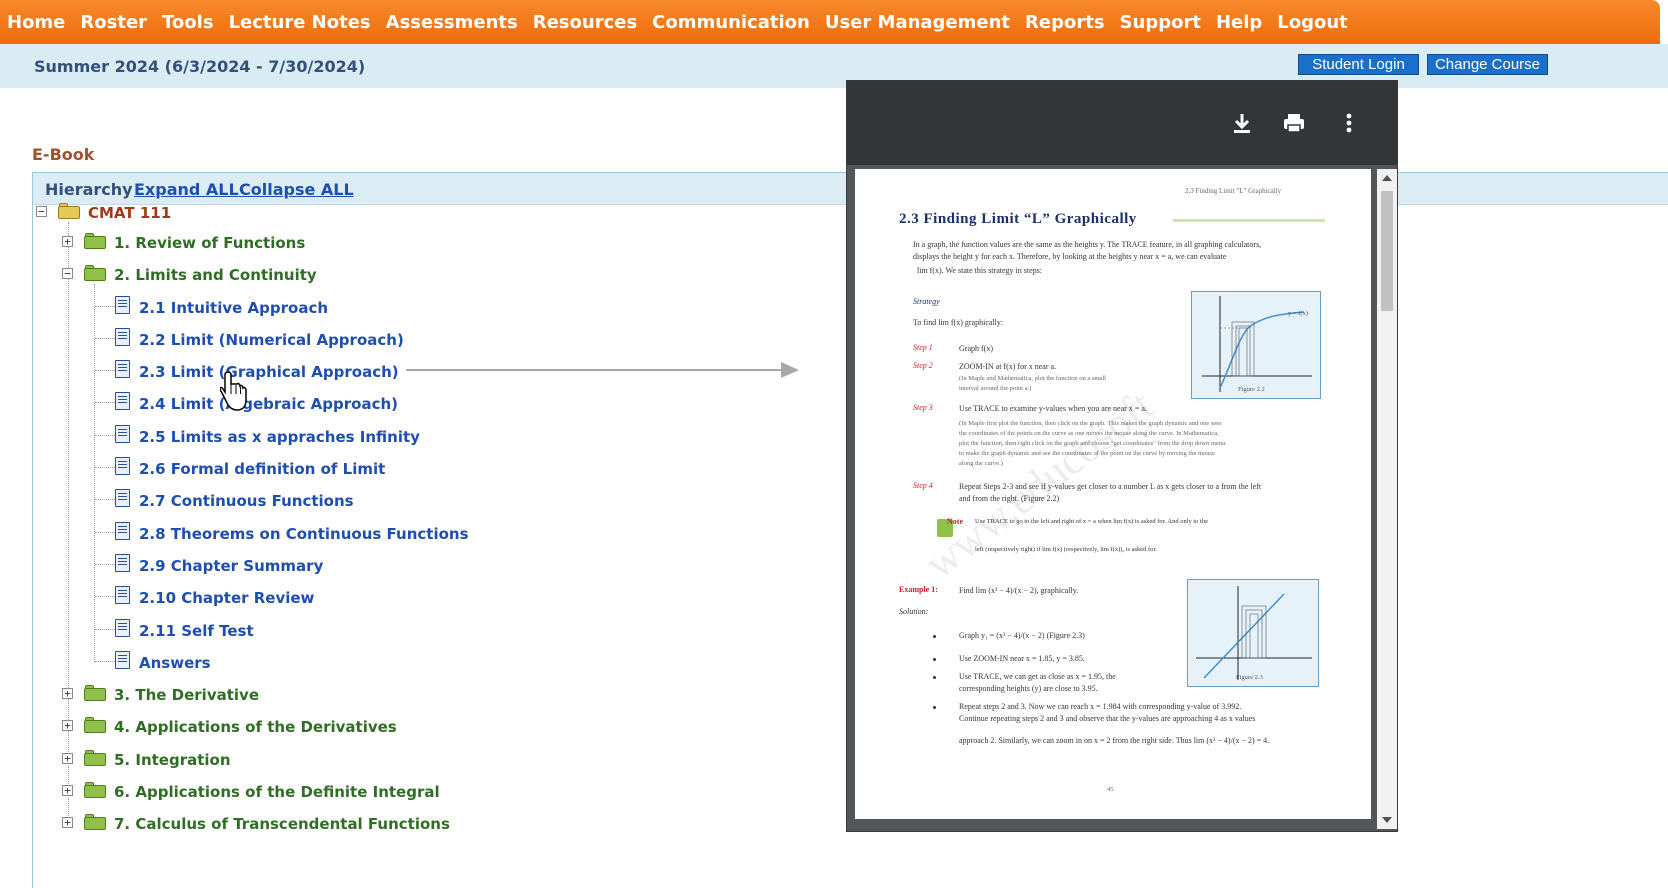  I want to click on section-label: 2.11 Self Test, so click(196, 631).